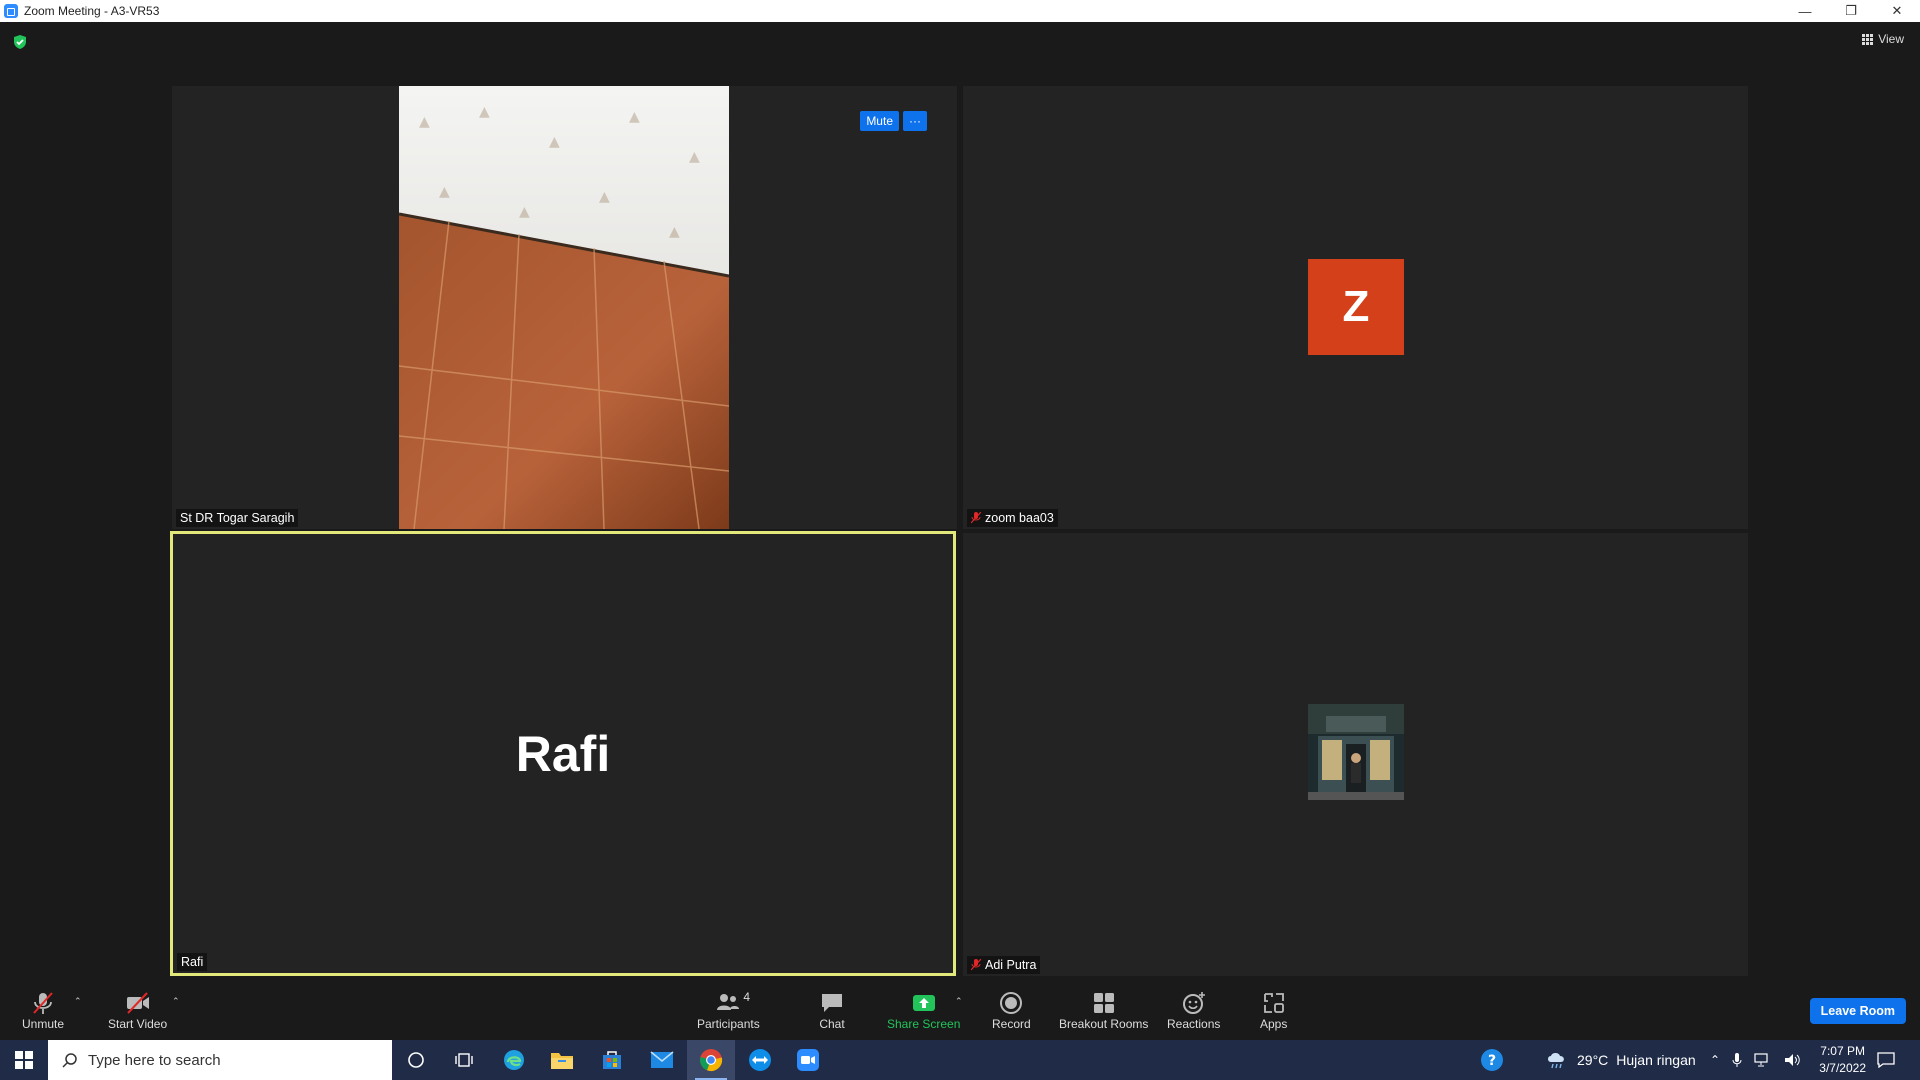 The width and height of the screenshot is (1920, 1080). I want to click on edge-icon, so click(514, 1060).